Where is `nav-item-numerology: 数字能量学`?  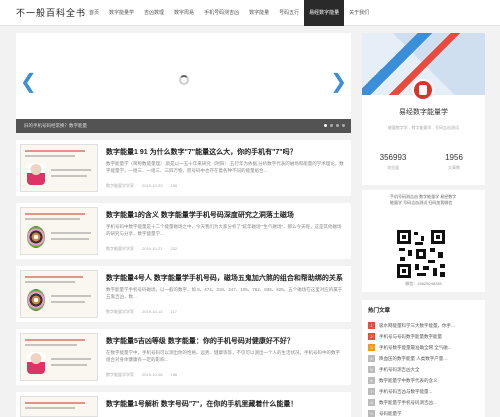 nav-item-numerology: 数字能量学 is located at coordinates (121, 13).